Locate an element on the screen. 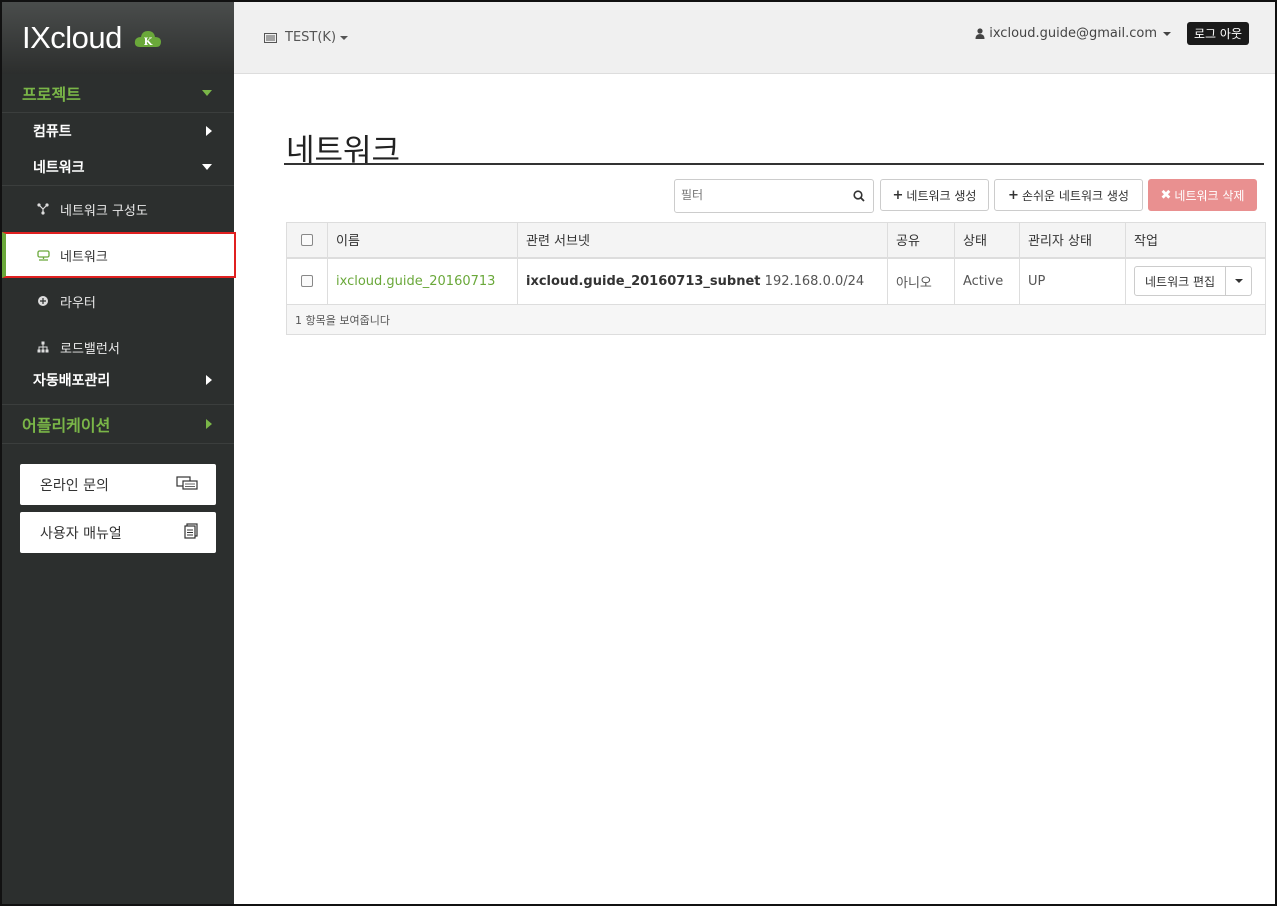  actions-cell: 네트워크 편집 is located at coordinates (1195, 281).